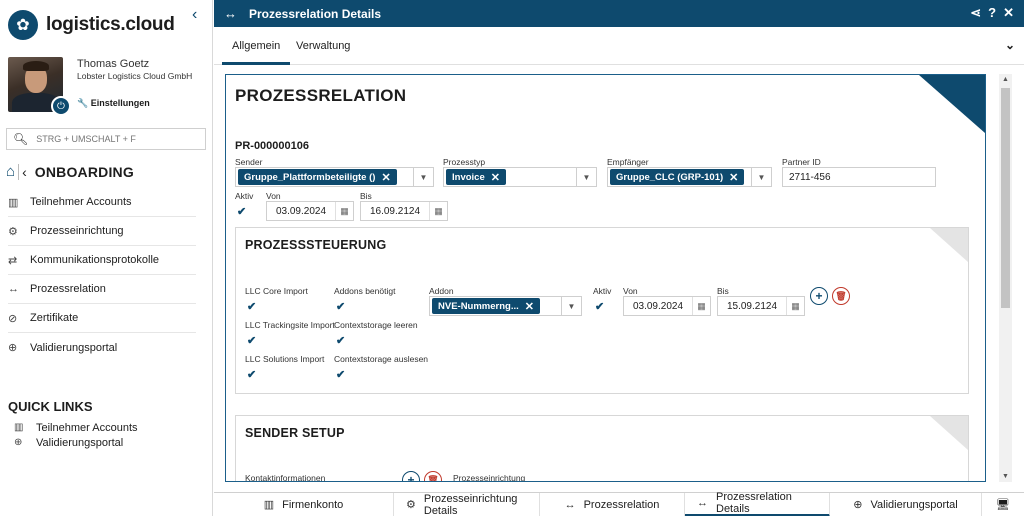 The height and width of the screenshot is (516, 1024). I want to click on bottom-tab-label: Firmenkonto, so click(313, 504).